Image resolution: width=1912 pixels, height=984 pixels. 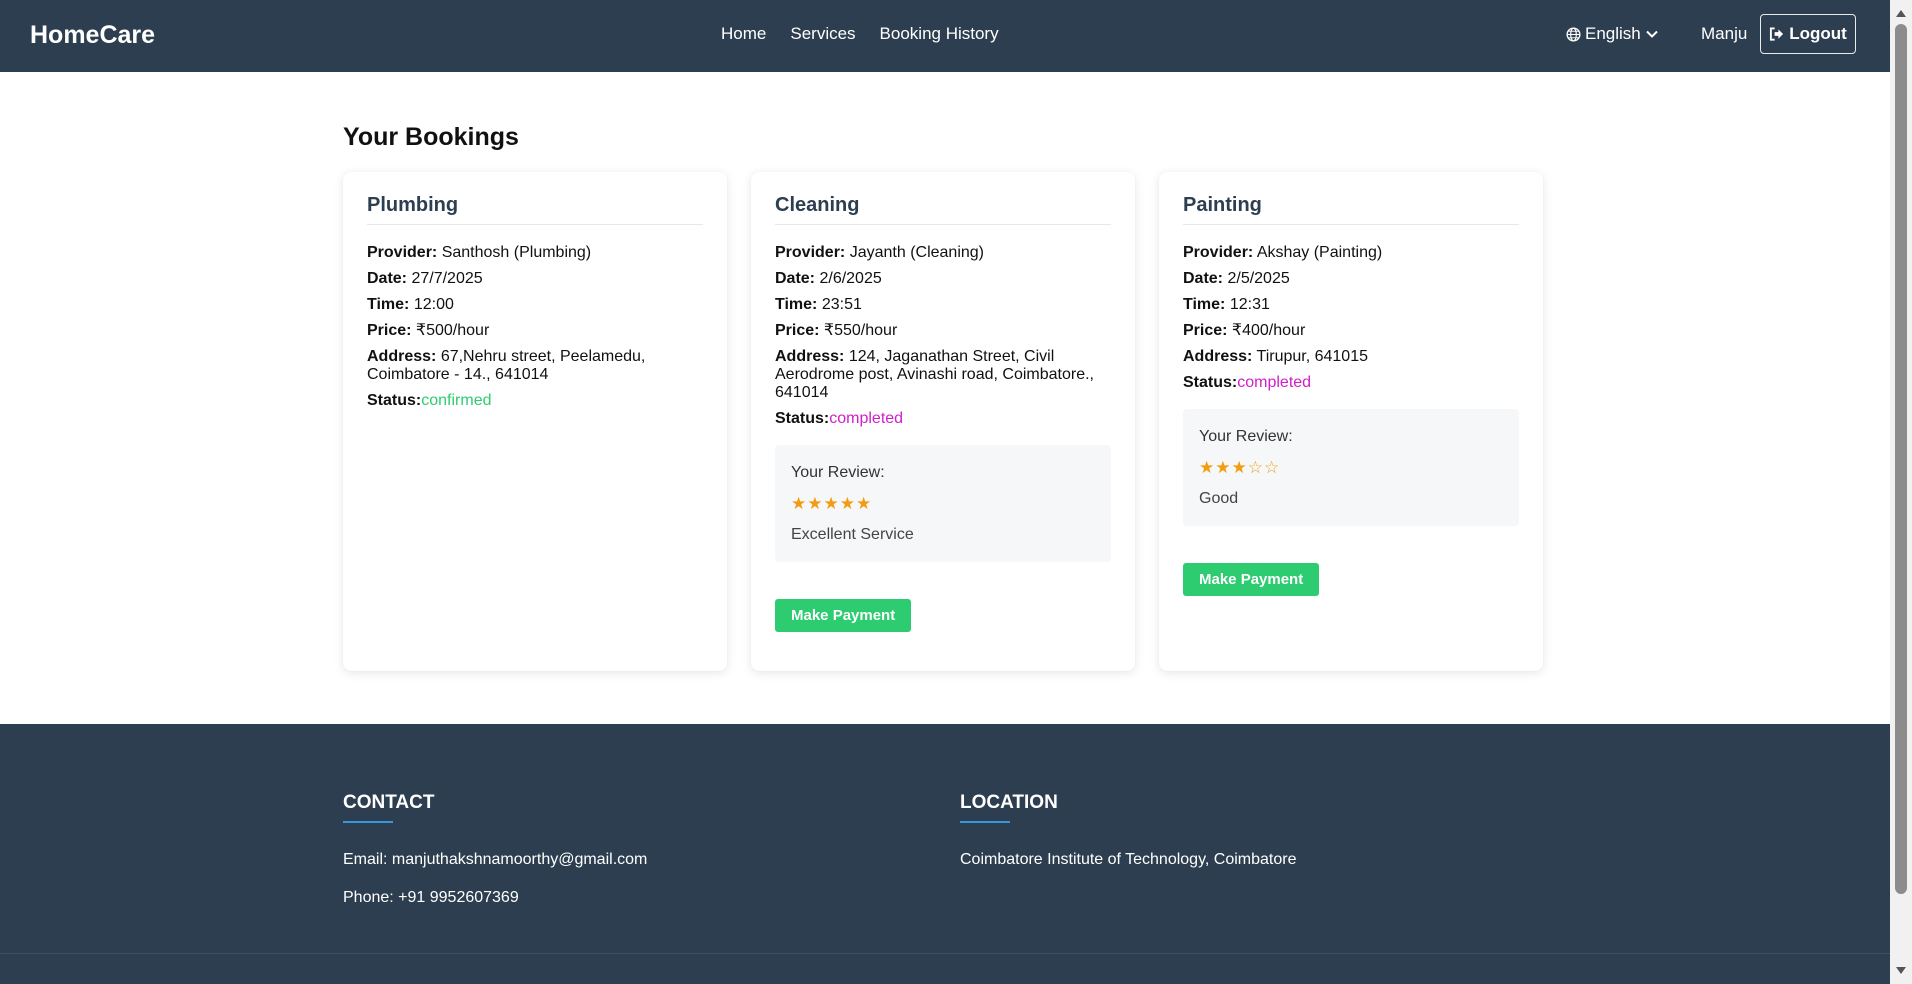 I want to click on booking-status: Status:confirmed, so click(x=535, y=401).